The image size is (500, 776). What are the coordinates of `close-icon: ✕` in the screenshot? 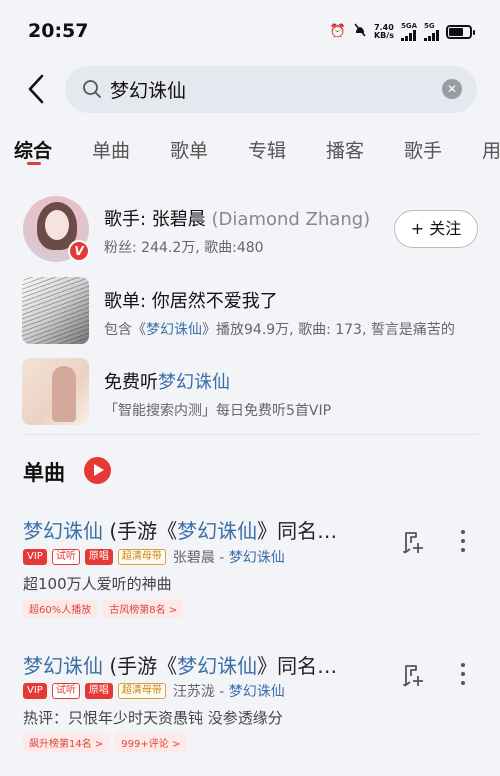 It's located at (452, 89).